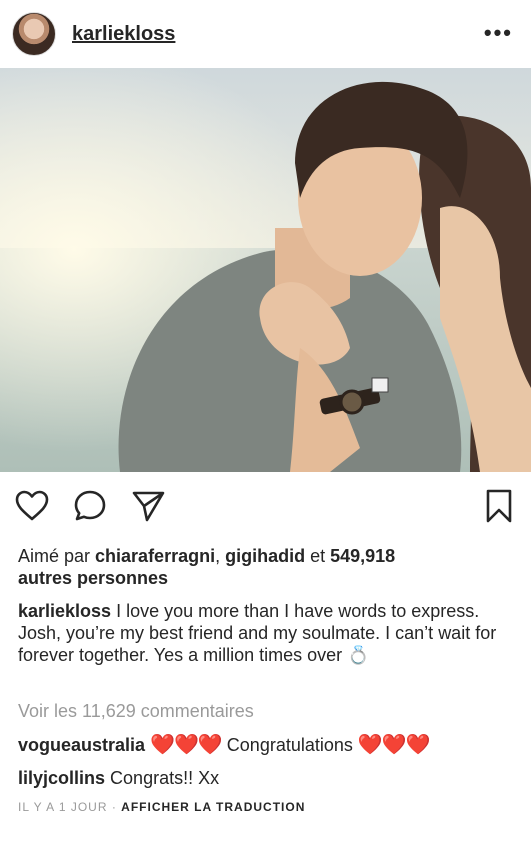 Image resolution: width=531 pixels, height=853 pixels. What do you see at coordinates (267, 778) in the screenshot?
I see `comment-row: lilyjcollins Congrats!! Xx` at bounding box center [267, 778].